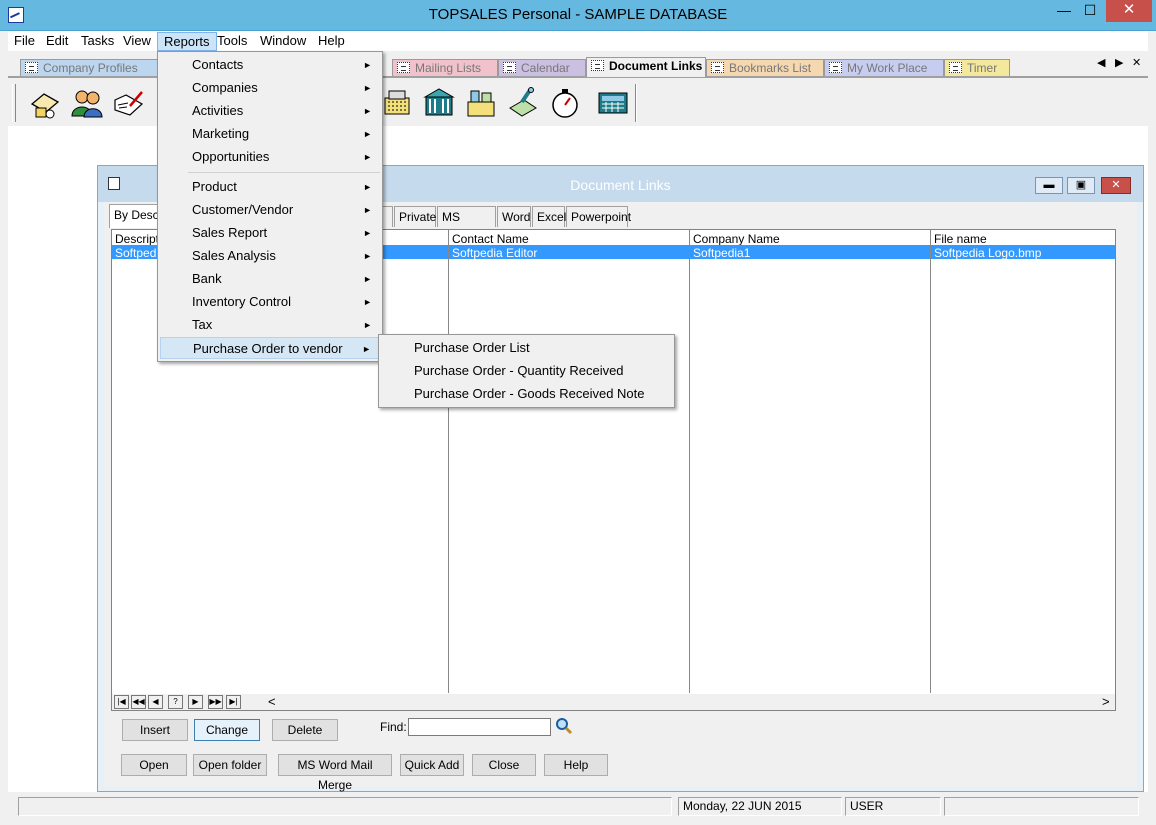  What do you see at coordinates (1106, 701) in the screenshot?
I see `scroll-right-arrow: >` at bounding box center [1106, 701].